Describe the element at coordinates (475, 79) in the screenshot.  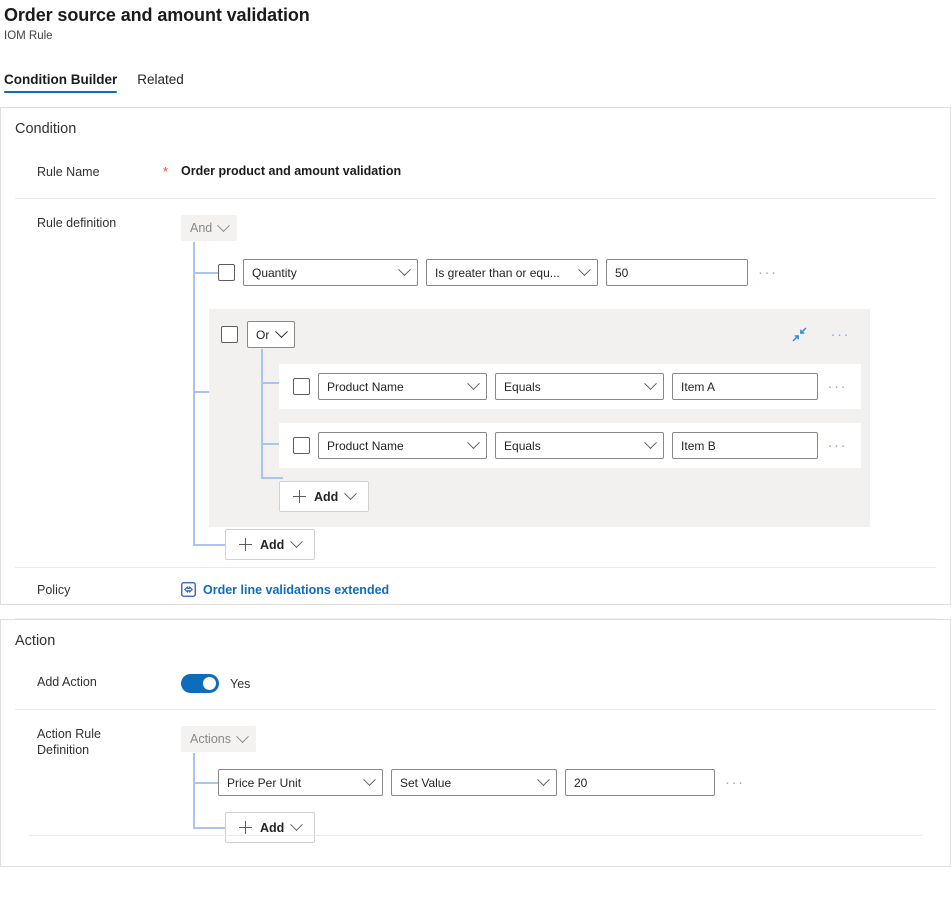
I see `tab-bar: Condition Builder Related` at that location.